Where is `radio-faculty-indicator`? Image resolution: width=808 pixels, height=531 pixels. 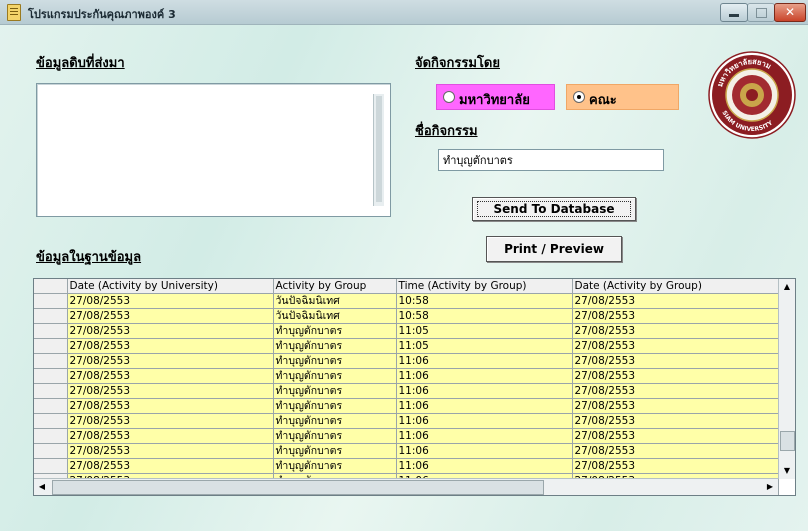 radio-faculty-indicator is located at coordinates (579, 97).